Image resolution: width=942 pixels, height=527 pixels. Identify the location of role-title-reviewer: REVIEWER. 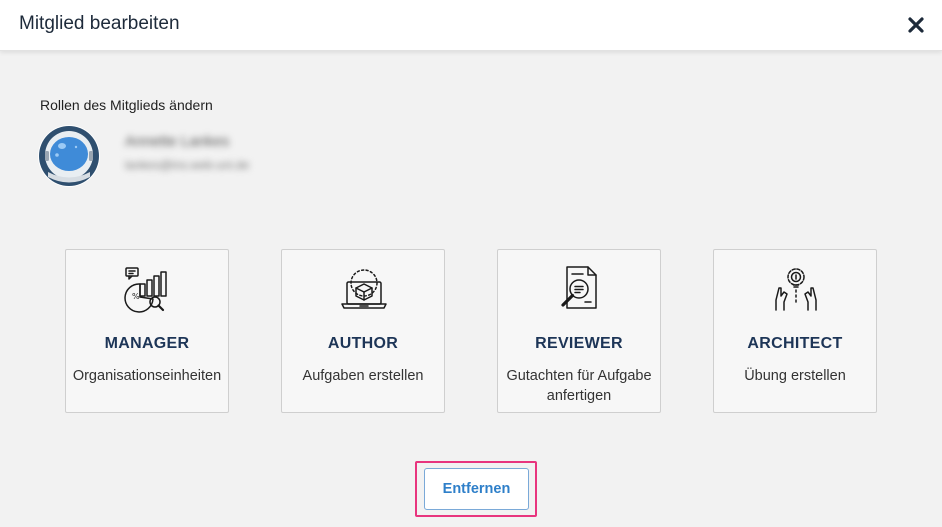
(579, 343).